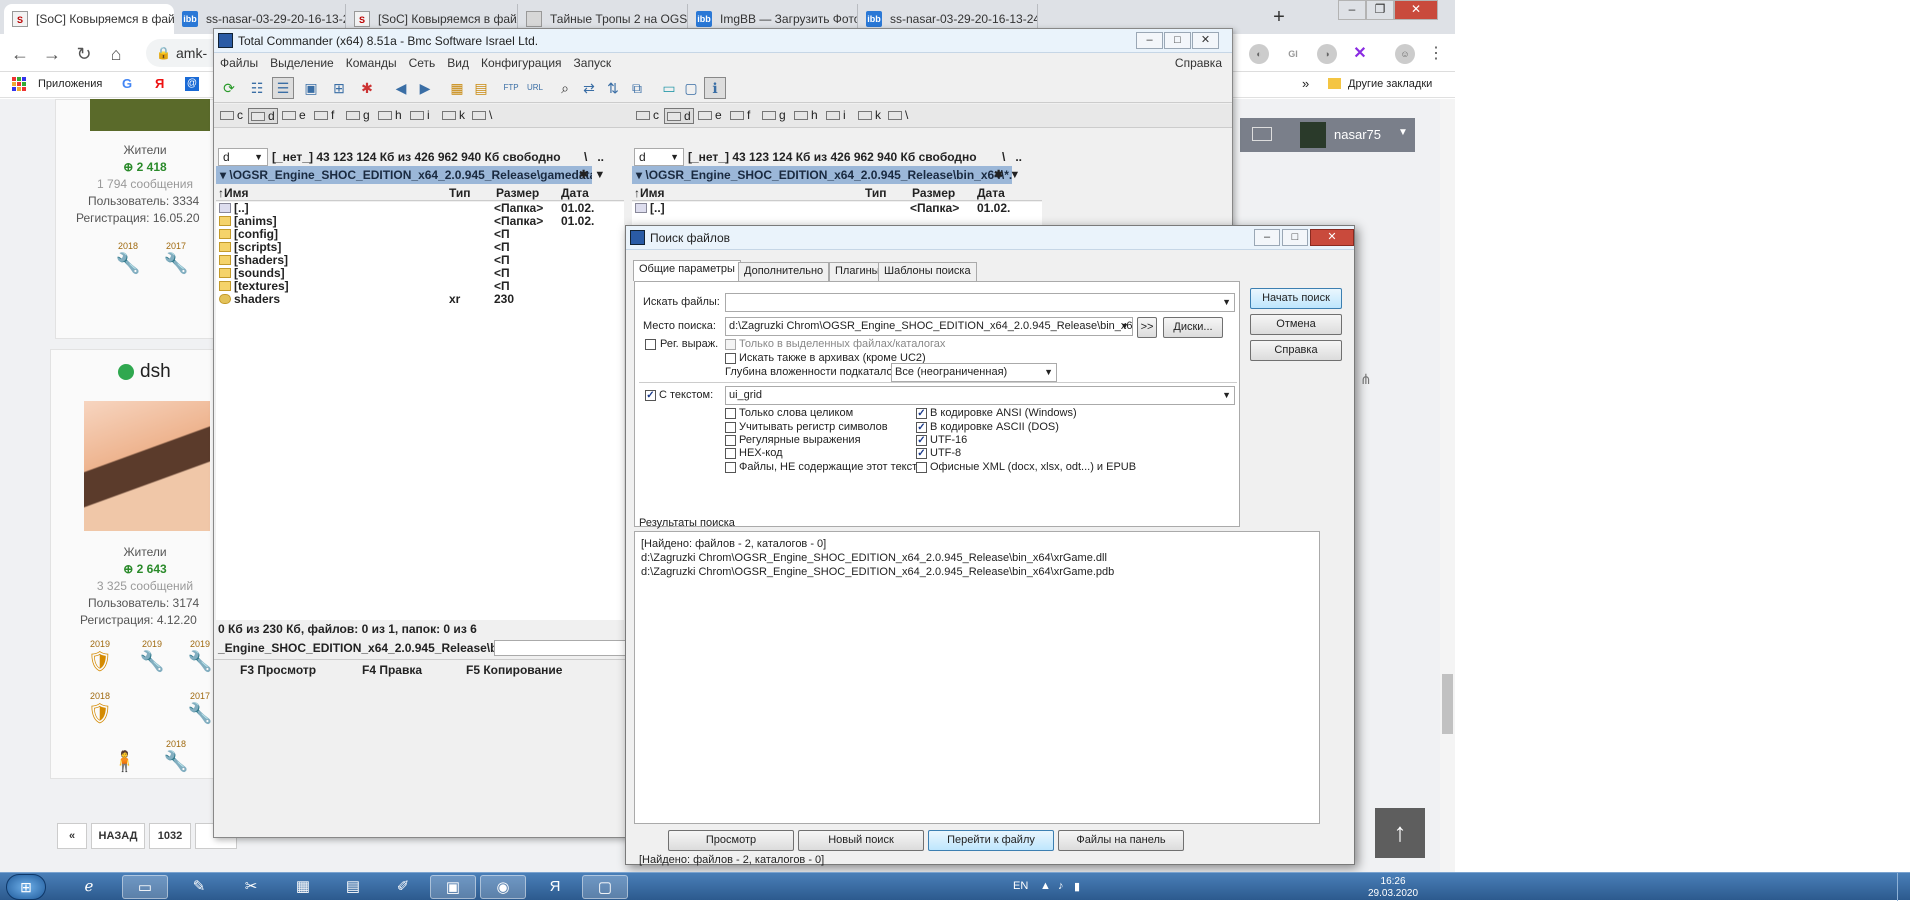  Describe the element at coordinates (731, 840) in the screenshot. I see `view-button: Просмотр` at that location.